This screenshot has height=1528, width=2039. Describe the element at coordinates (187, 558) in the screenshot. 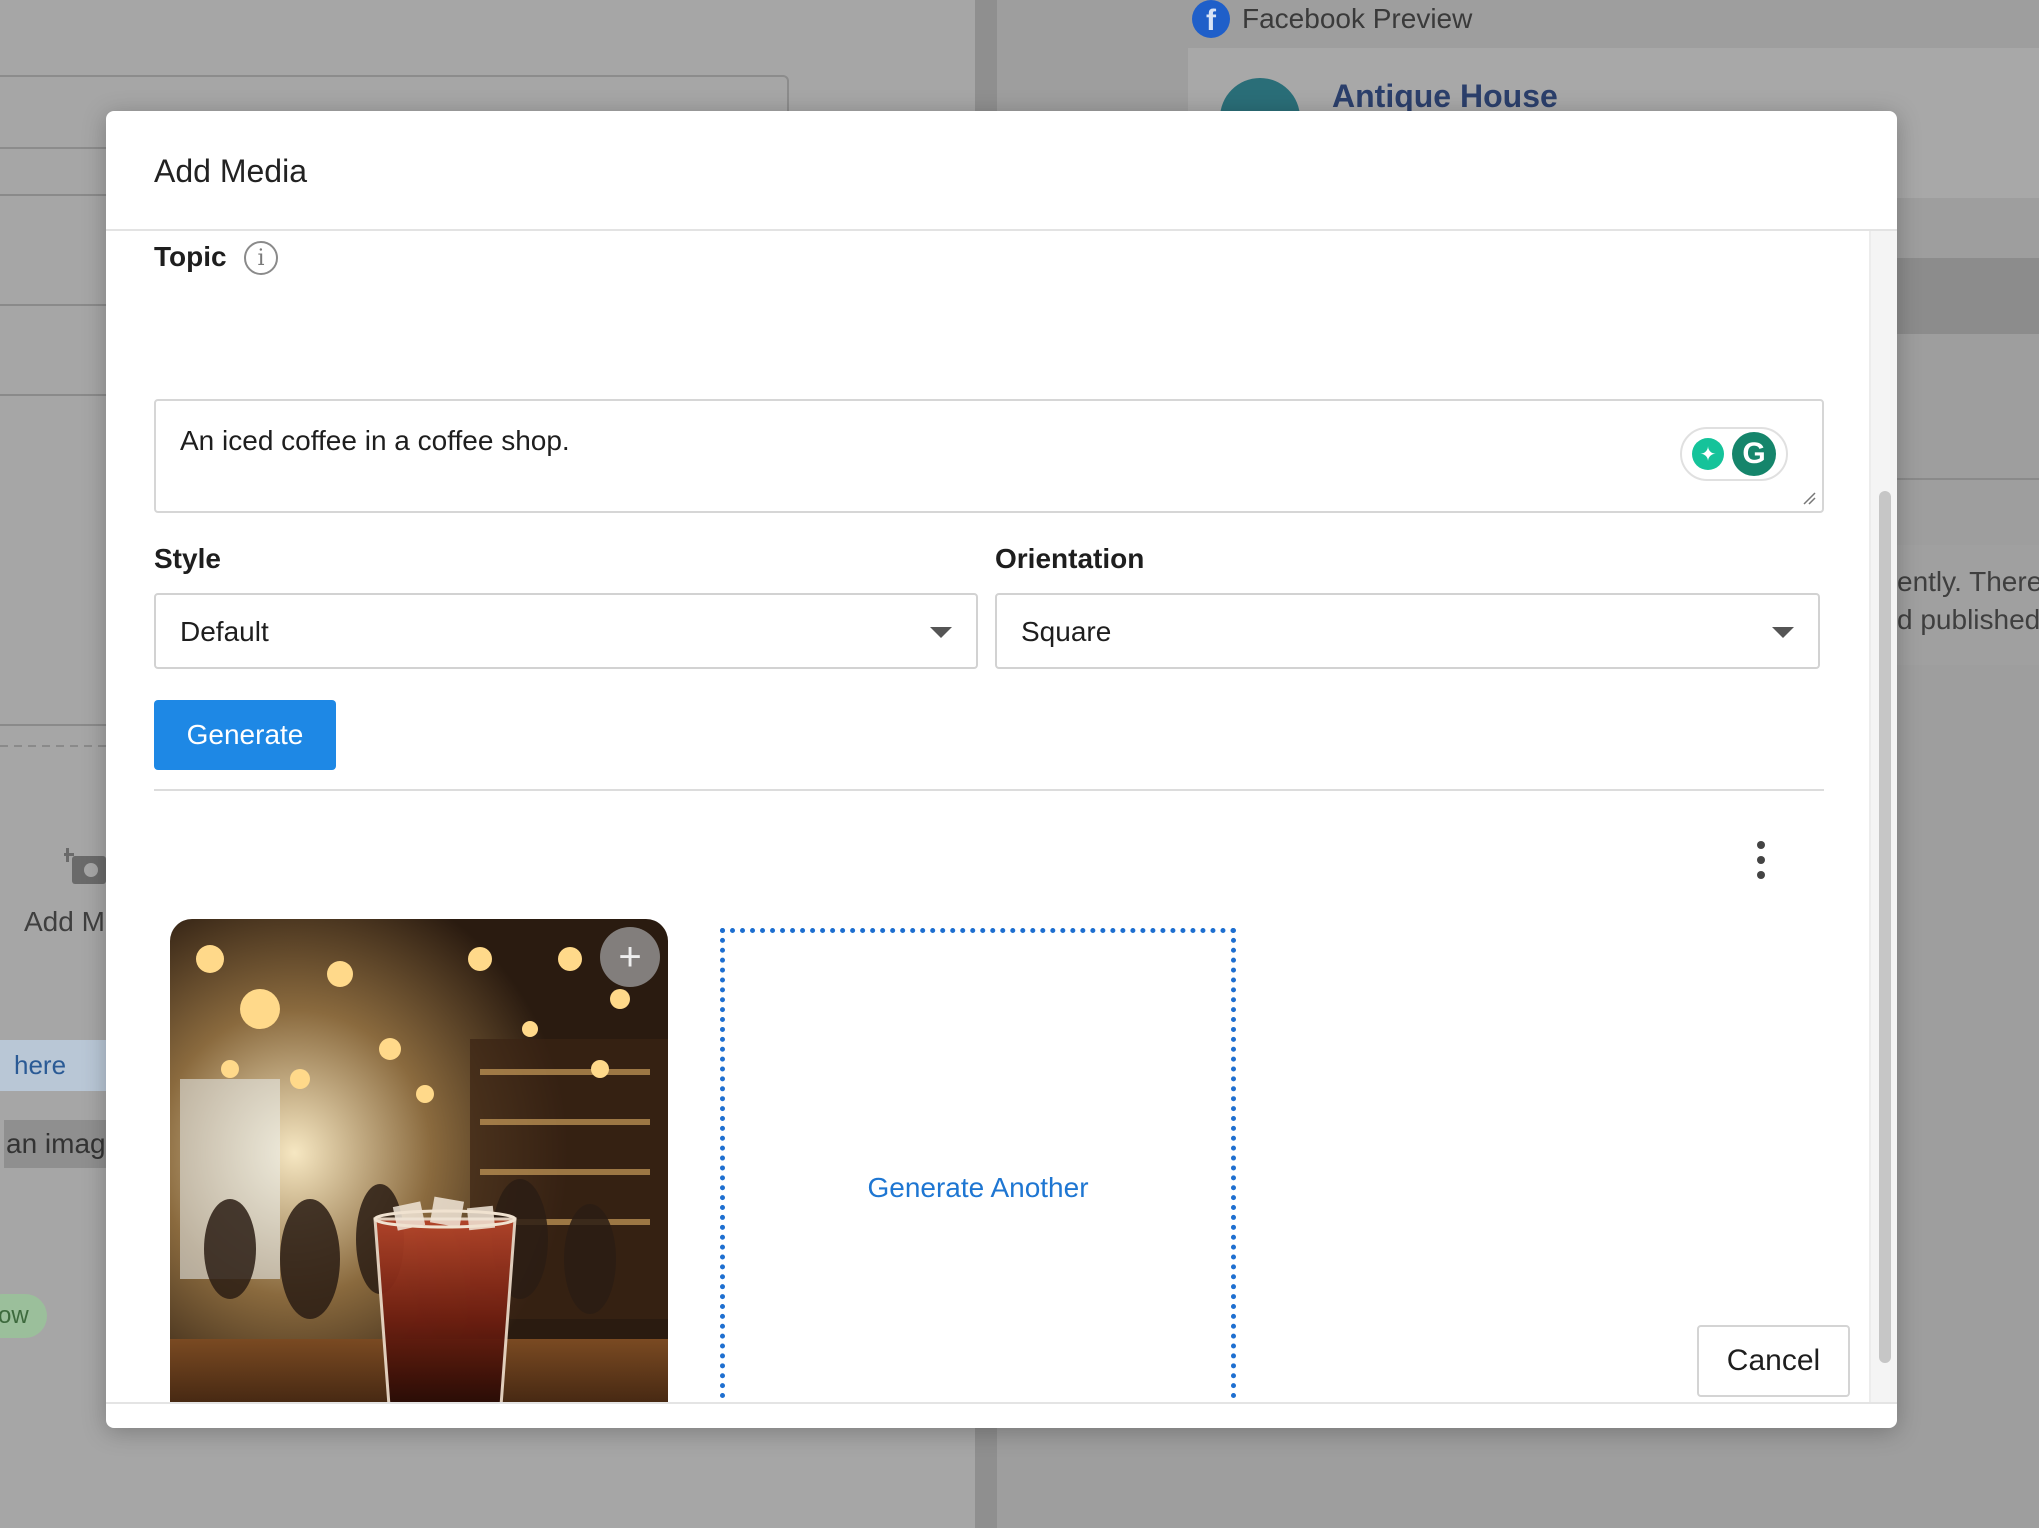

I see `style-label: Style` at that location.